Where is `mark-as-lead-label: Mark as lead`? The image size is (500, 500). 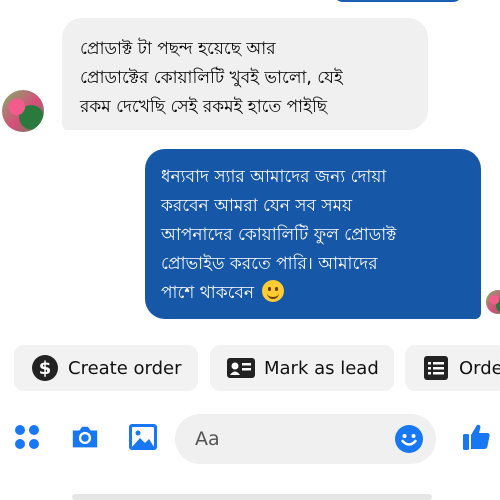
mark-as-lead-label: Mark as lead is located at coordinates (321, 368).